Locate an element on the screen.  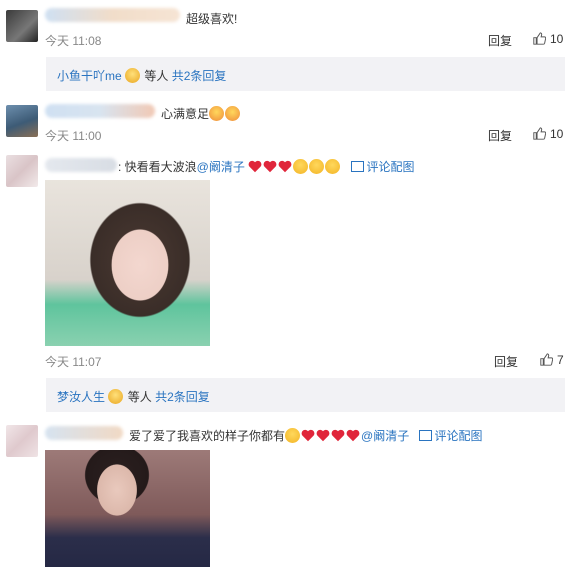
like-button: 7 is located at coordinates (552, 360).